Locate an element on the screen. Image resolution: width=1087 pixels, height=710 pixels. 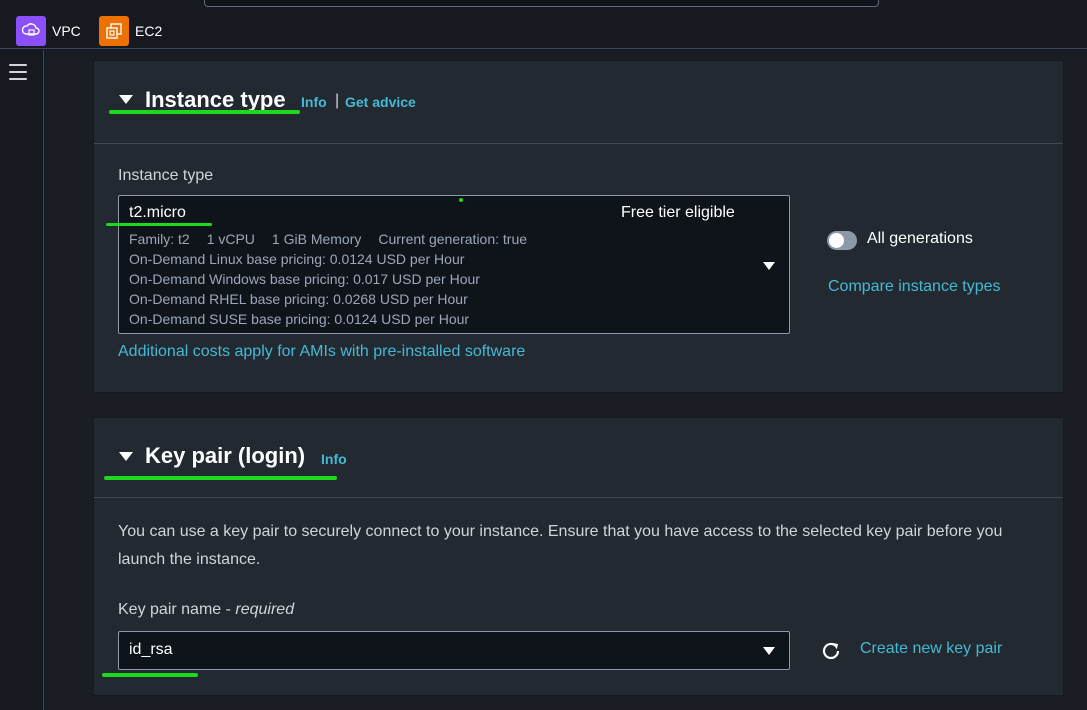
all-generations-toggle is located at coordinates (842, 240).